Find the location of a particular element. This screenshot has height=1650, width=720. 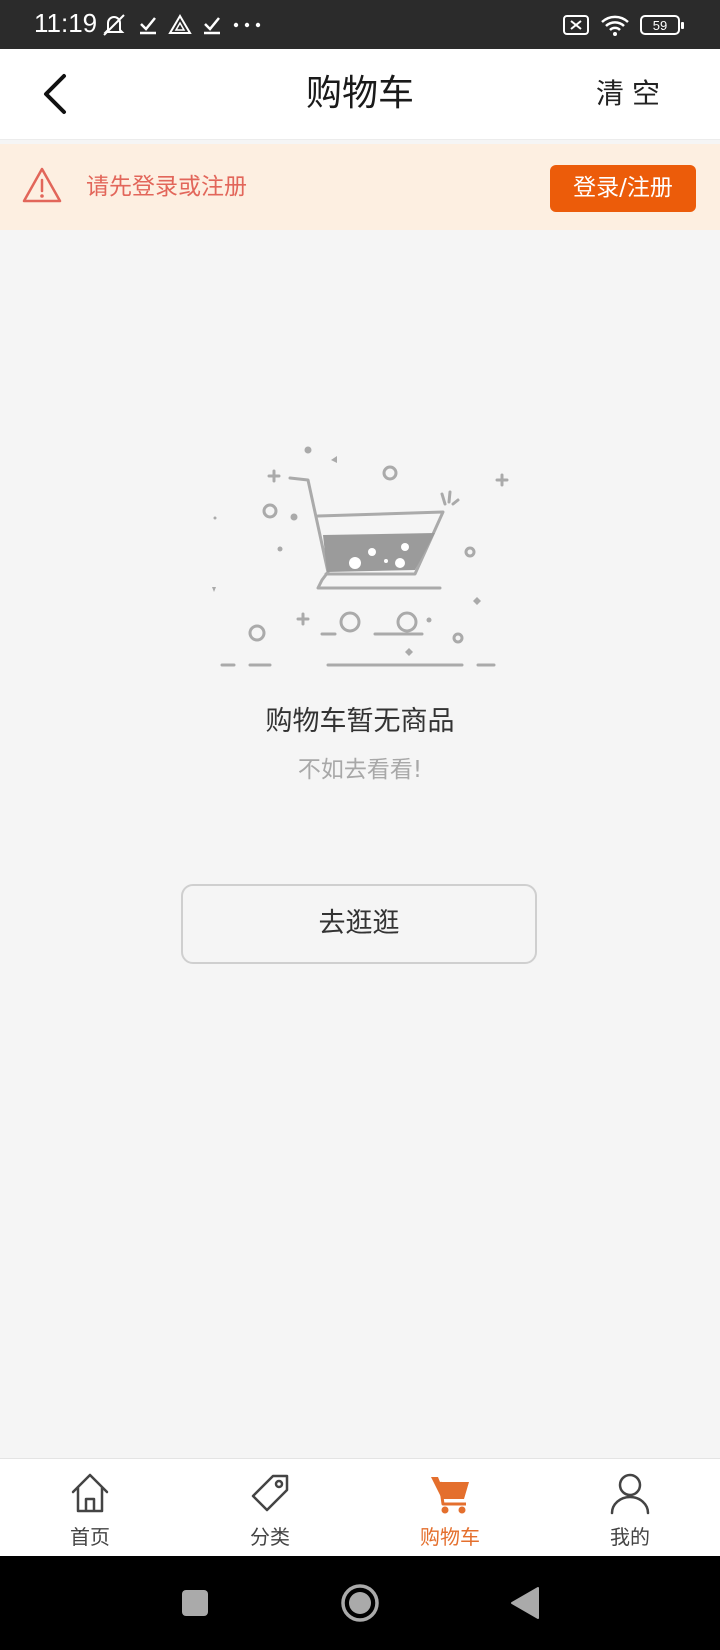

wifi-icon is located at coordinates (615, 25).